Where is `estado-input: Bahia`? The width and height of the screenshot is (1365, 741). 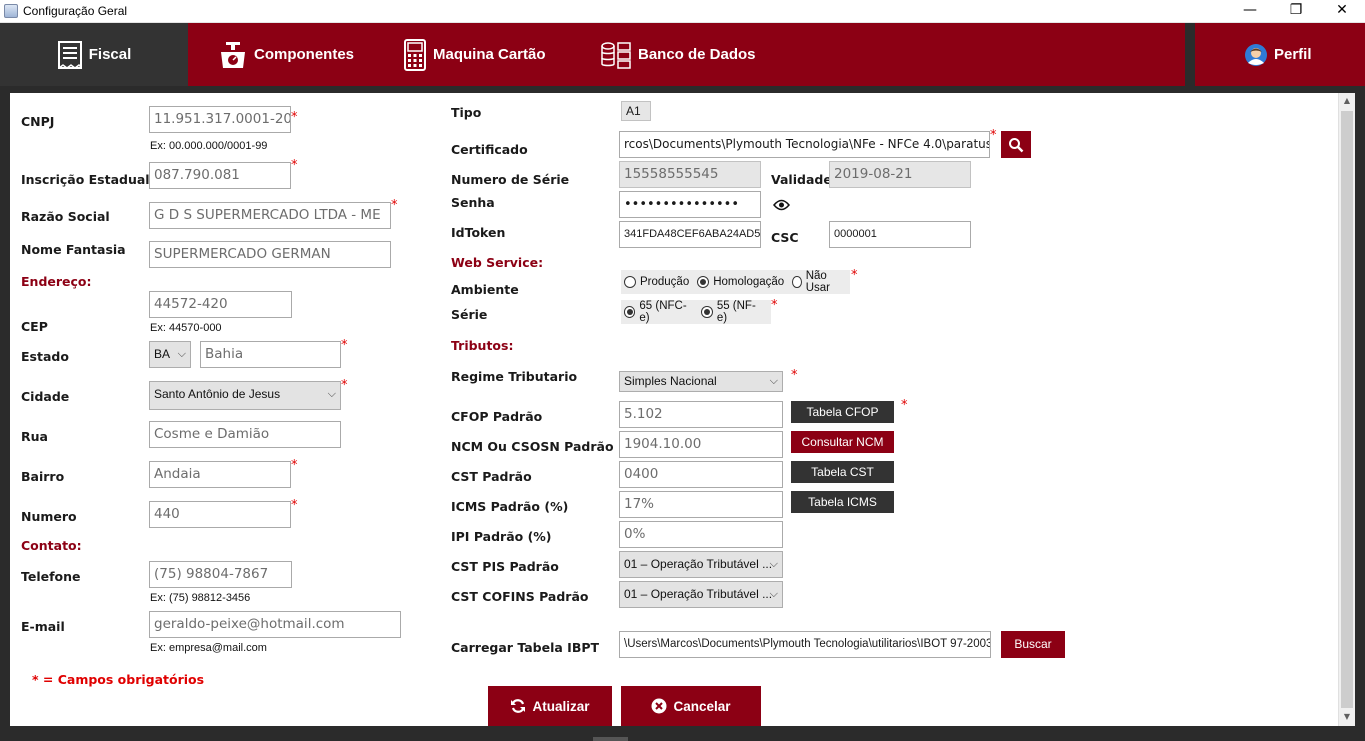 estado-input: Bahia is located at coordinates (270, 354).